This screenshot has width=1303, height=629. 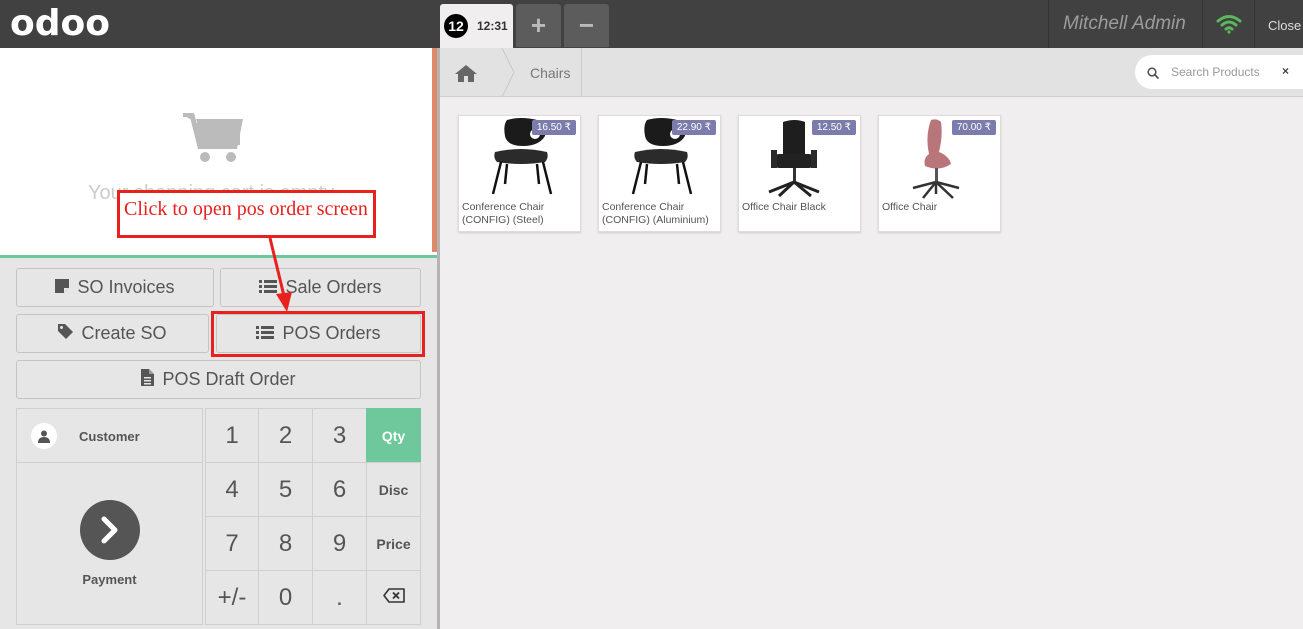 I want to click on breadcrumb-divider, so click(x=581, y=72).